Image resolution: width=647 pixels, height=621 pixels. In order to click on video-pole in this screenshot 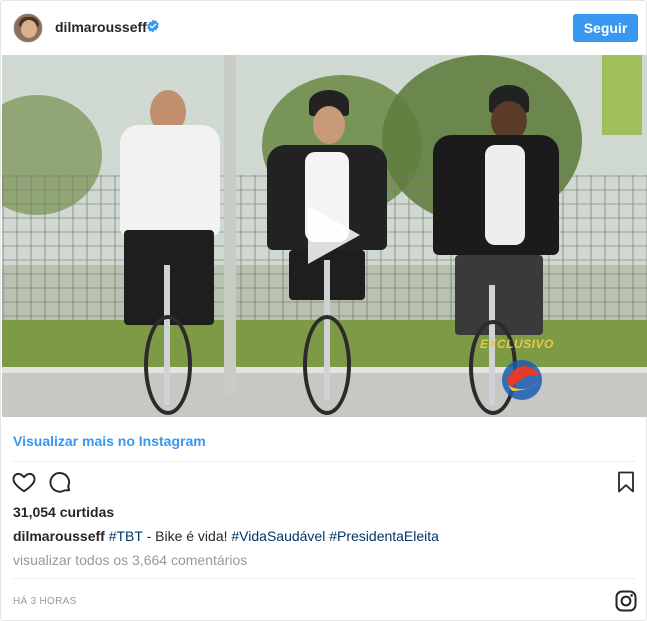, I will do `click(622, 95)`.